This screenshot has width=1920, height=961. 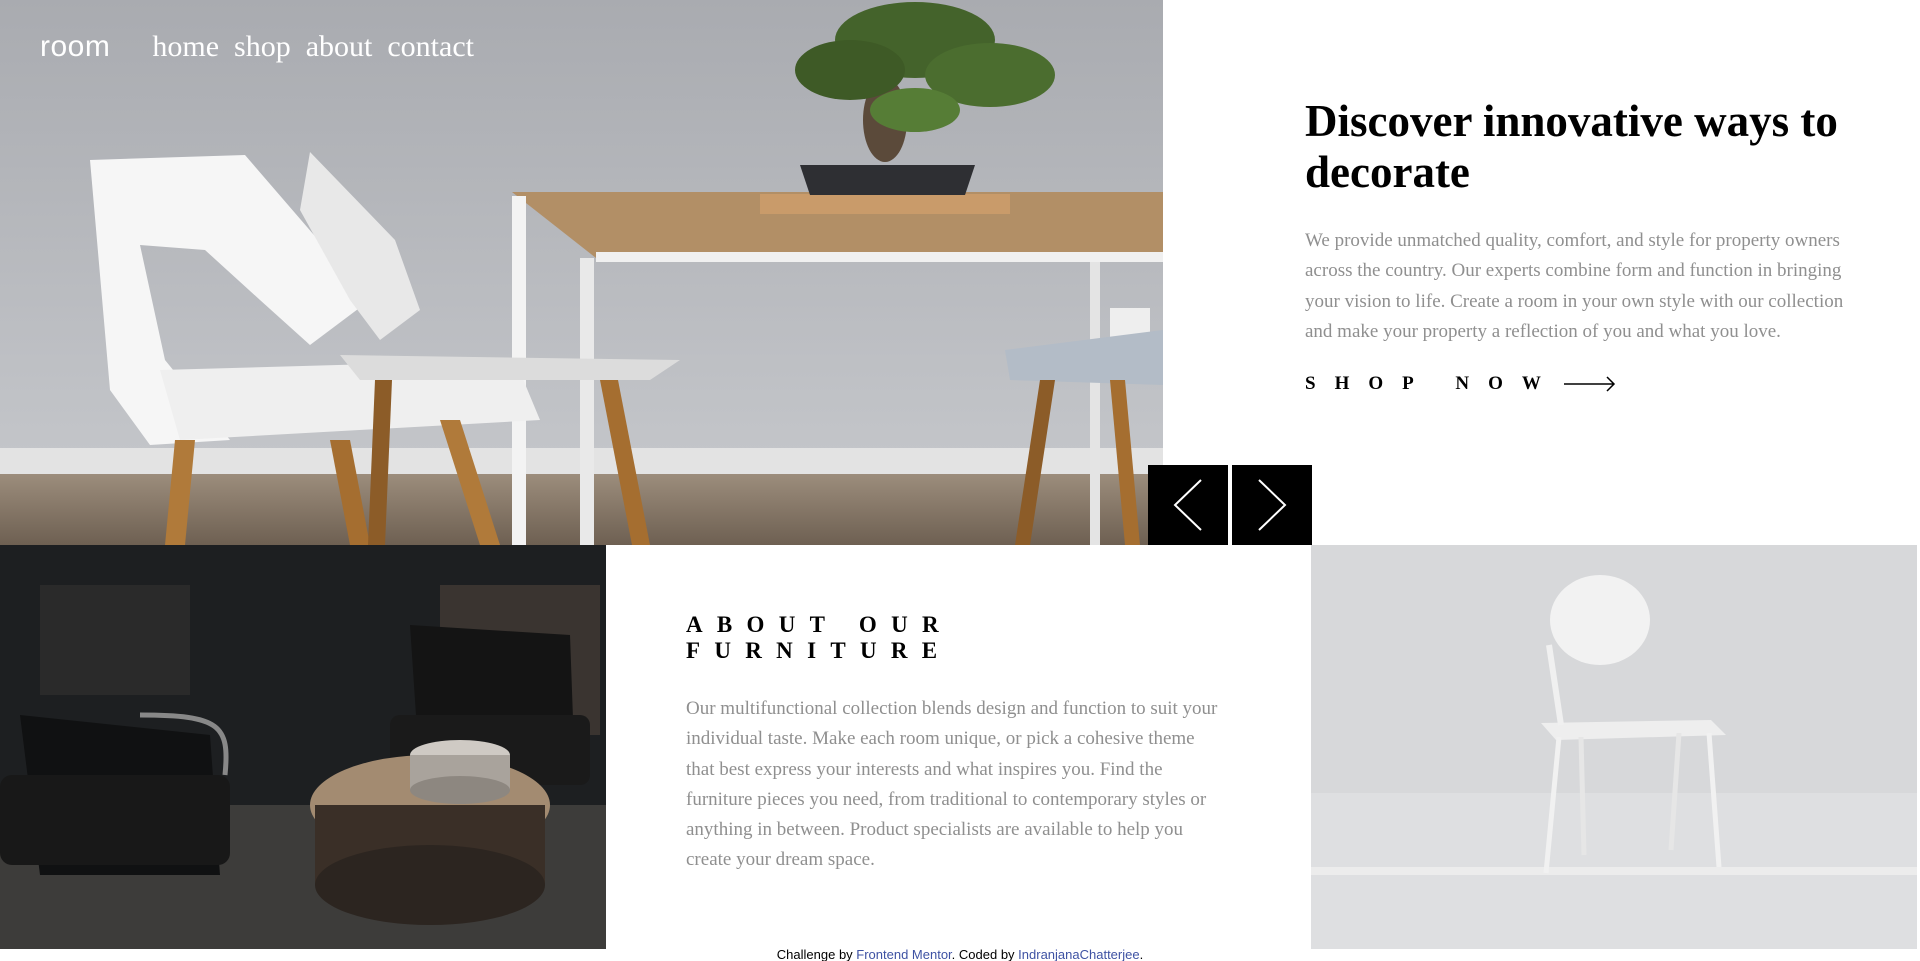 I want to click on slider-next-button, so click(x=1272, y=505).